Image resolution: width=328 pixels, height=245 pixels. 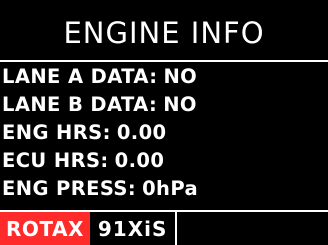 I want to click on engine-model: 91XiS, so click(x=132, y=228).